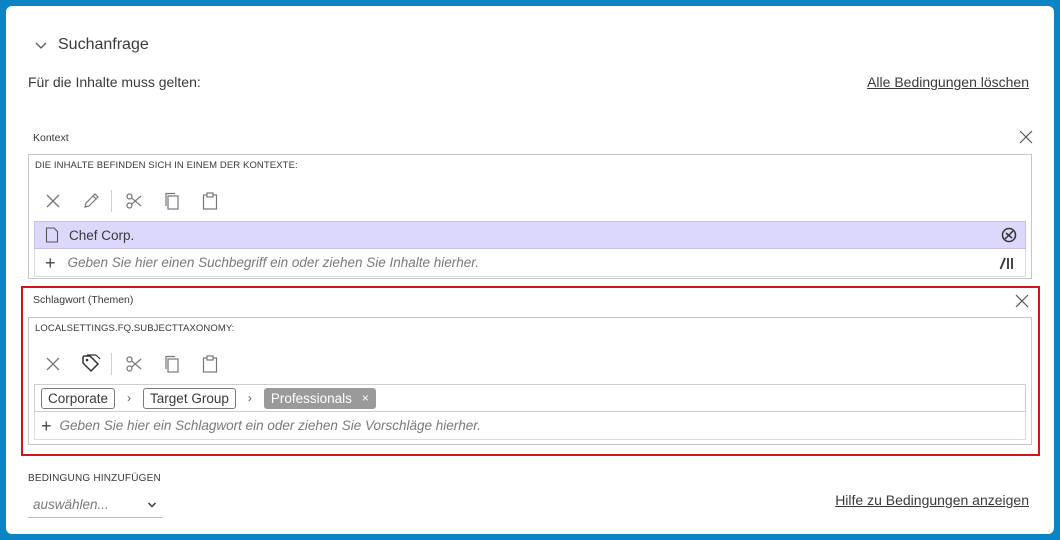 The width and height of the screenshot is (1060, 540). Describe the element at coordinates (94, 478) in the screenshot. I see `add-condition-title: BEDINGUNG HINZUFÜGEN` at that location.